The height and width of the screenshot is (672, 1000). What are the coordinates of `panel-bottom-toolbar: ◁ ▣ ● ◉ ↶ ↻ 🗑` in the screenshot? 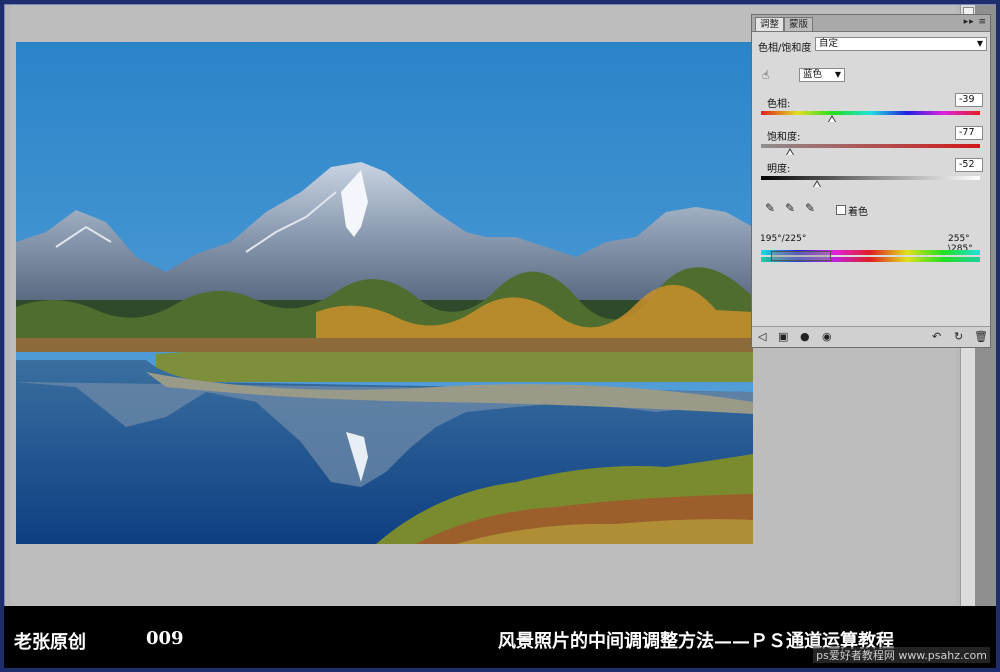 It's located at (871, 336).